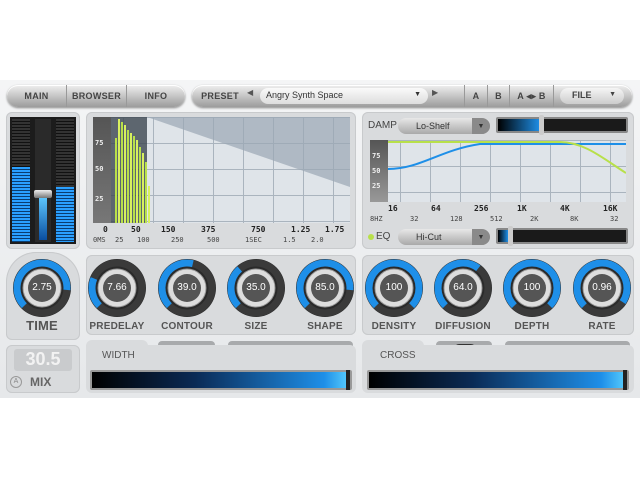 The width and height of the screenshot is (640, 480). Describe the element at coordinates (383, 236) in the screenshot. I see `eq-label: EQ` at that location.